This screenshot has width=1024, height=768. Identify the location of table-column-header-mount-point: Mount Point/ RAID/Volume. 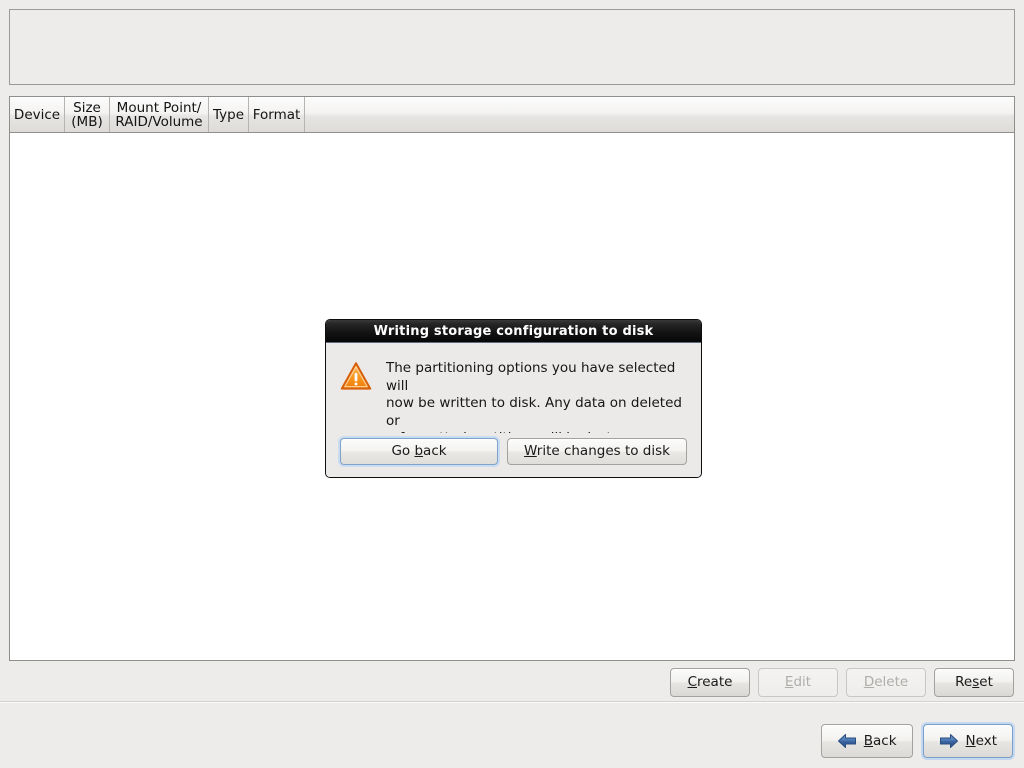
(159, 114).